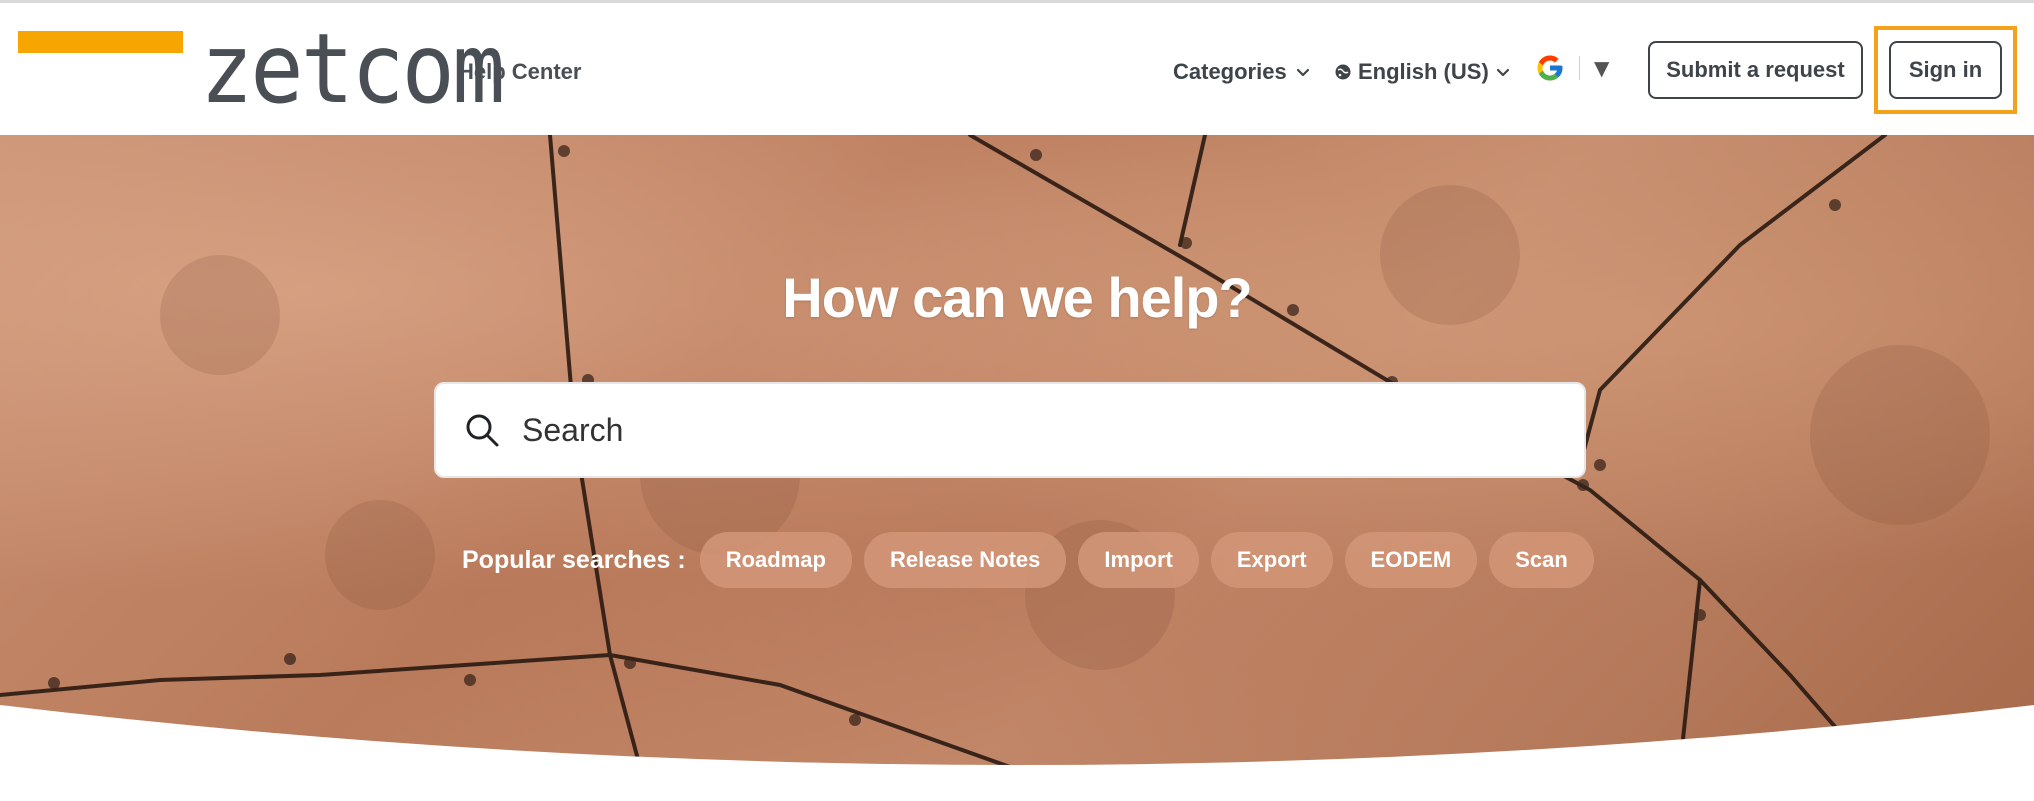  What do you see at coordinates (1230, 71) in the screenshot?
I see `categories-label: Categories` at bounding box center [1230, 71].